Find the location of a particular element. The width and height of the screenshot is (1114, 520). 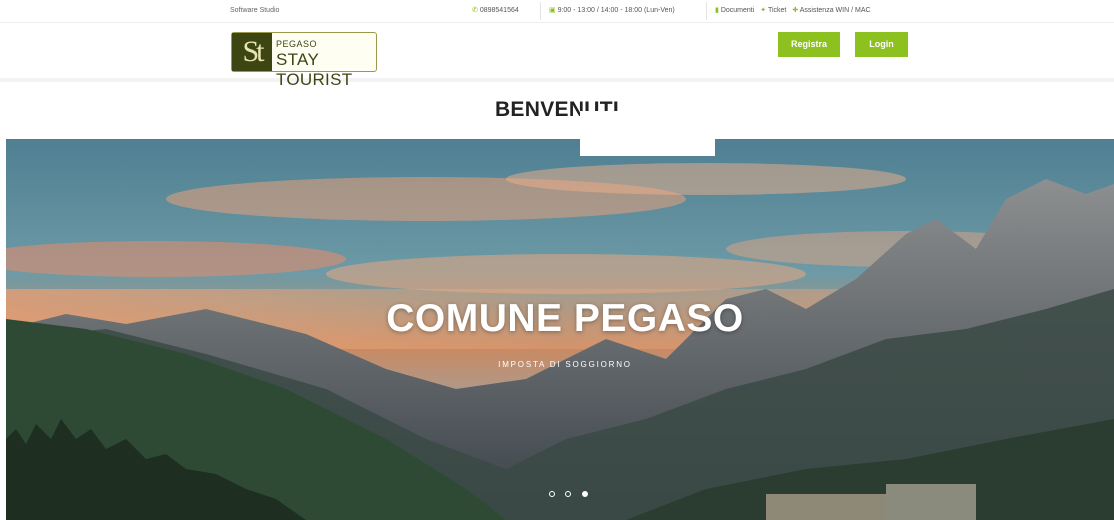

support-icon: ✚ is located at coordinates (795, 10).